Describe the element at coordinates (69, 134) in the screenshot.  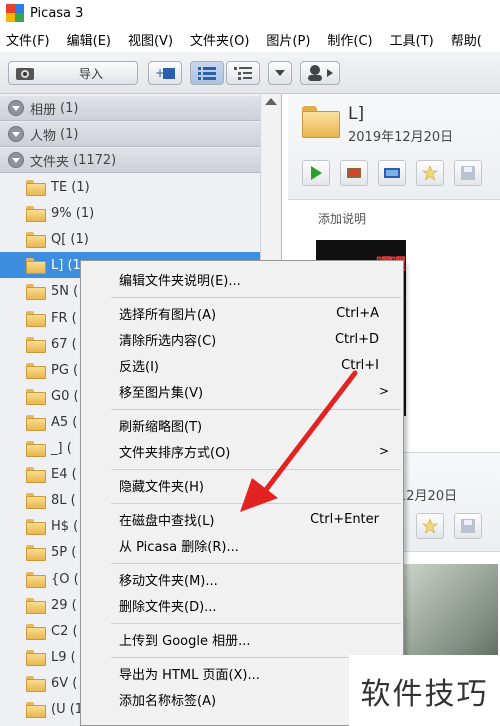
I see `section-count: (1)` at that location.